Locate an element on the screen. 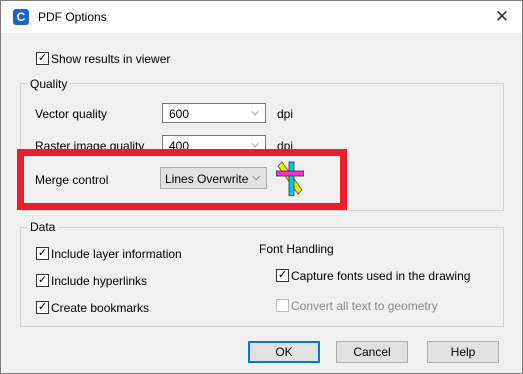 Image resolution: width=523 pixels, height=374 pixels. capture-fonts-label: Capture fonts used in the drawing is located at coordinates (381, 276).